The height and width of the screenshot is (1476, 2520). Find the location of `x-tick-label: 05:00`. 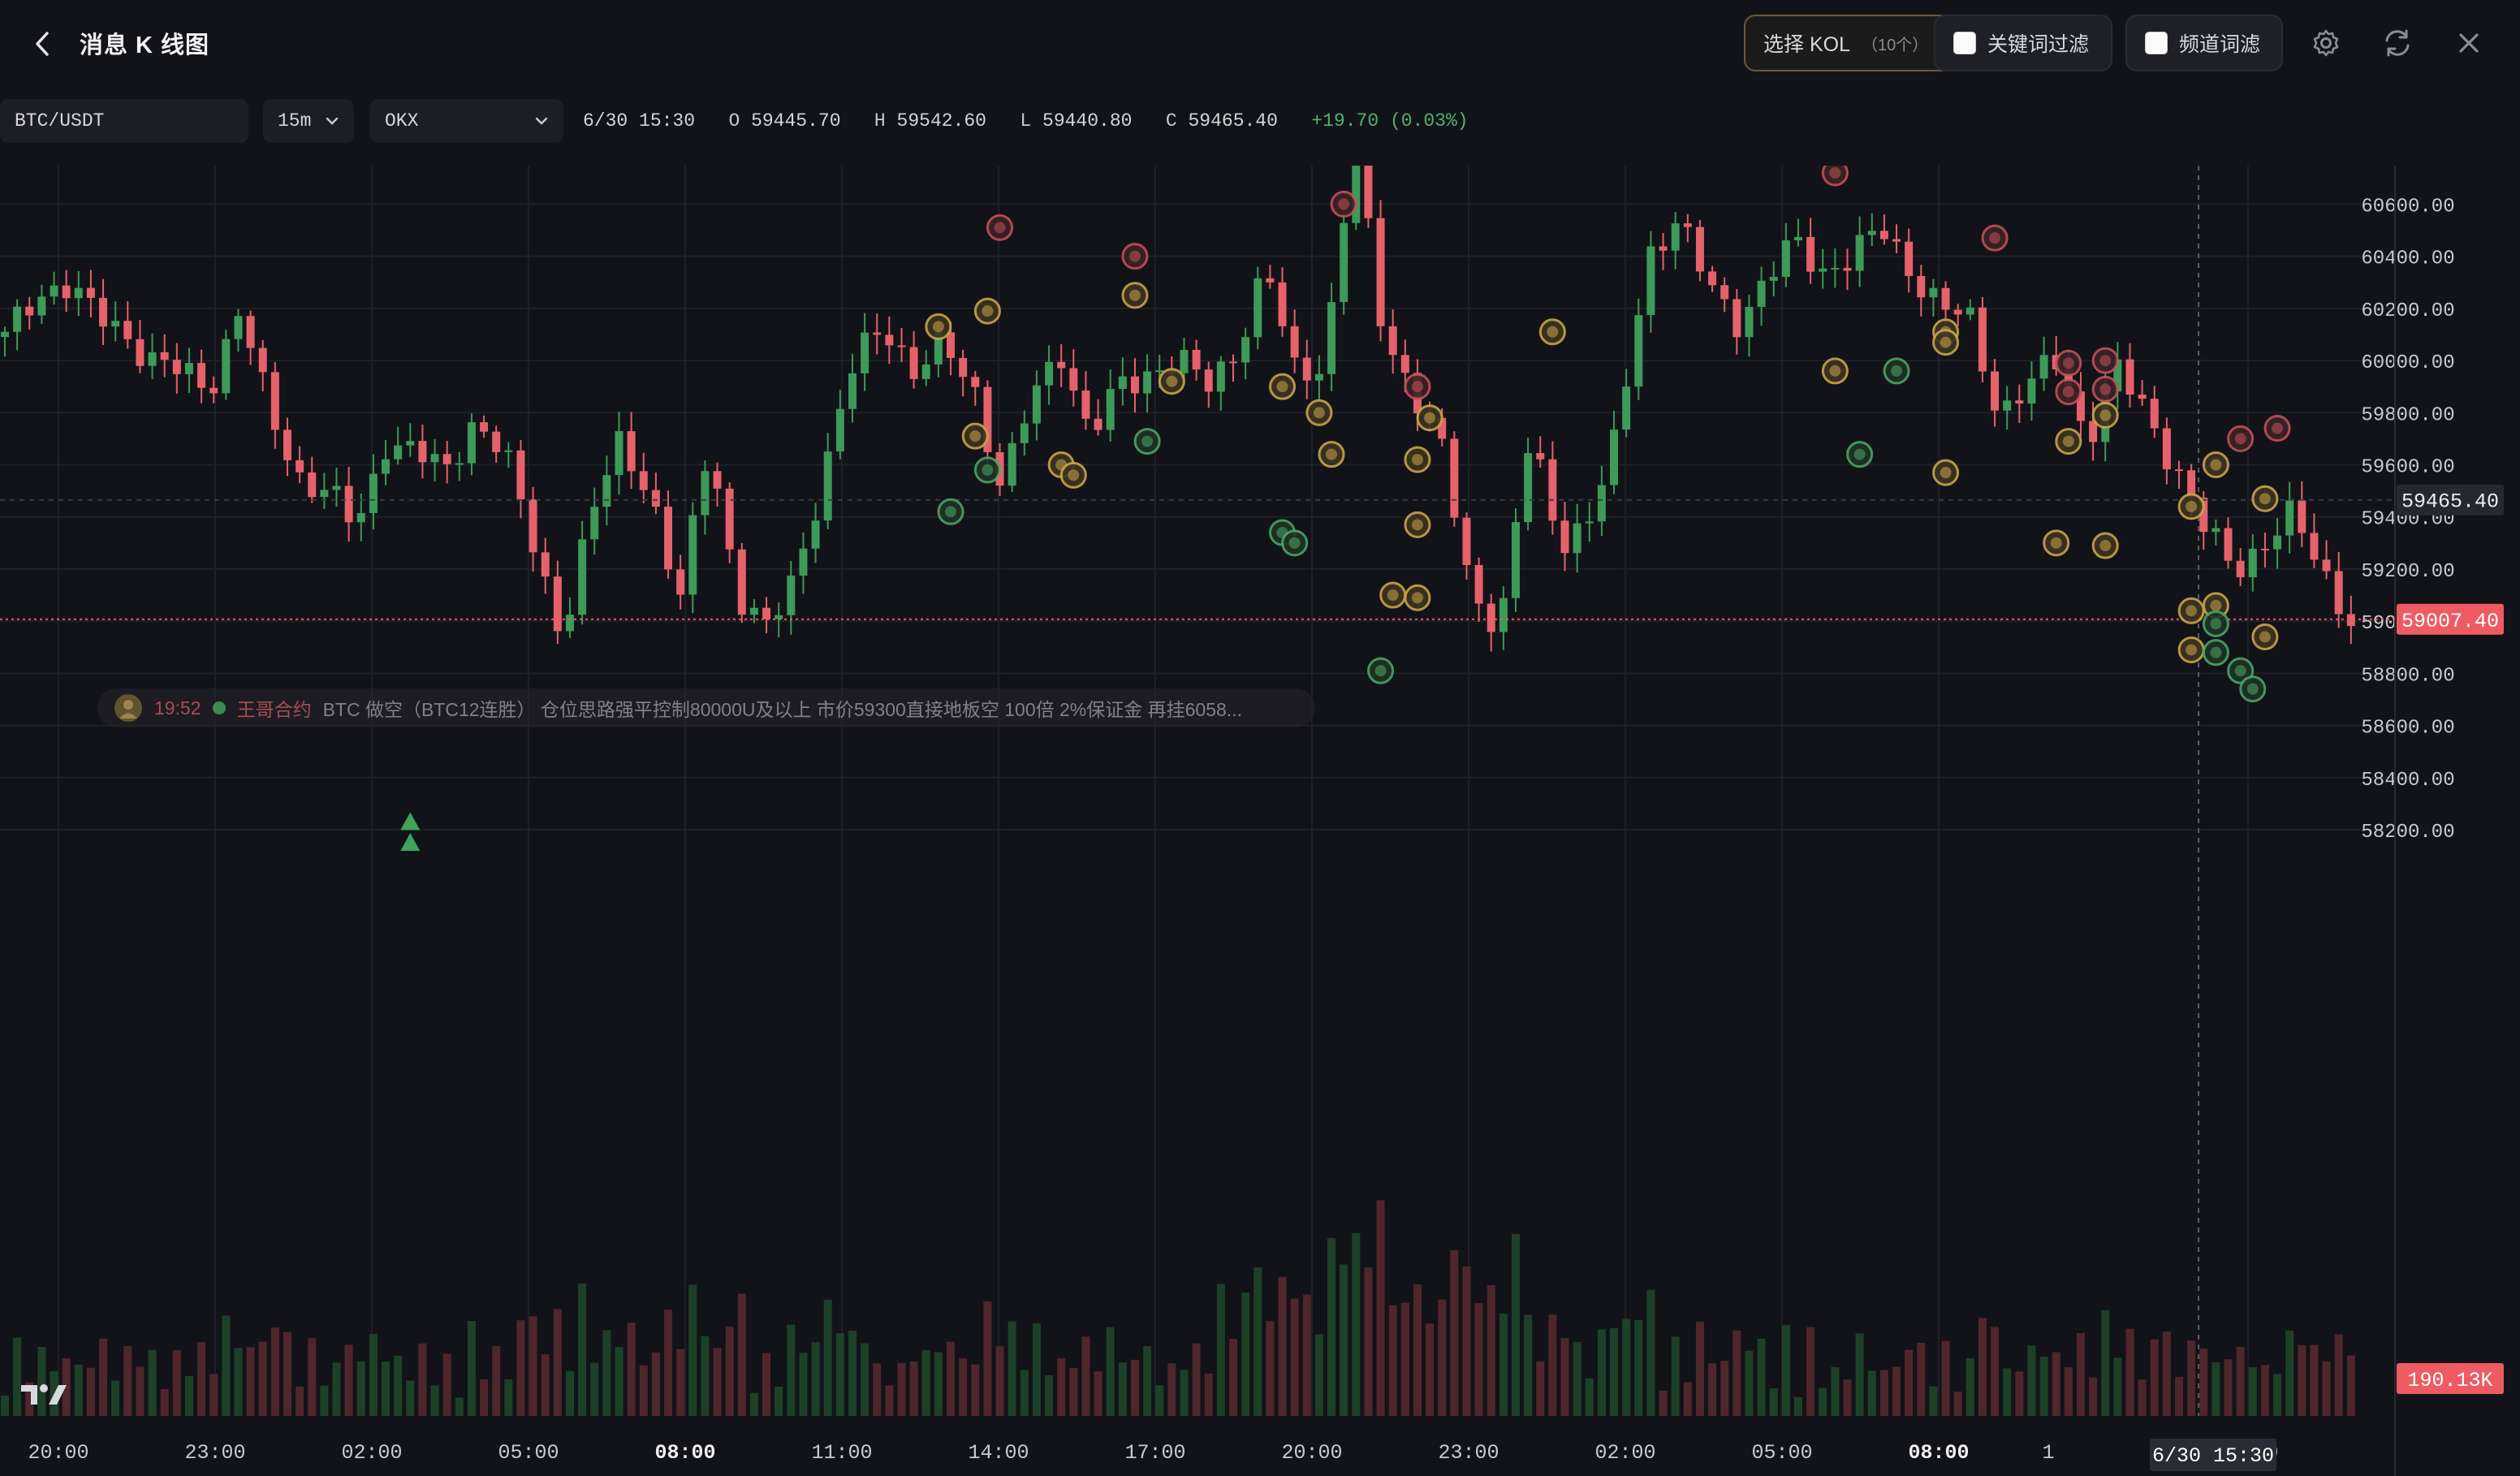

x-tick-label: 05:00 is located at coordinates (528, 1453).